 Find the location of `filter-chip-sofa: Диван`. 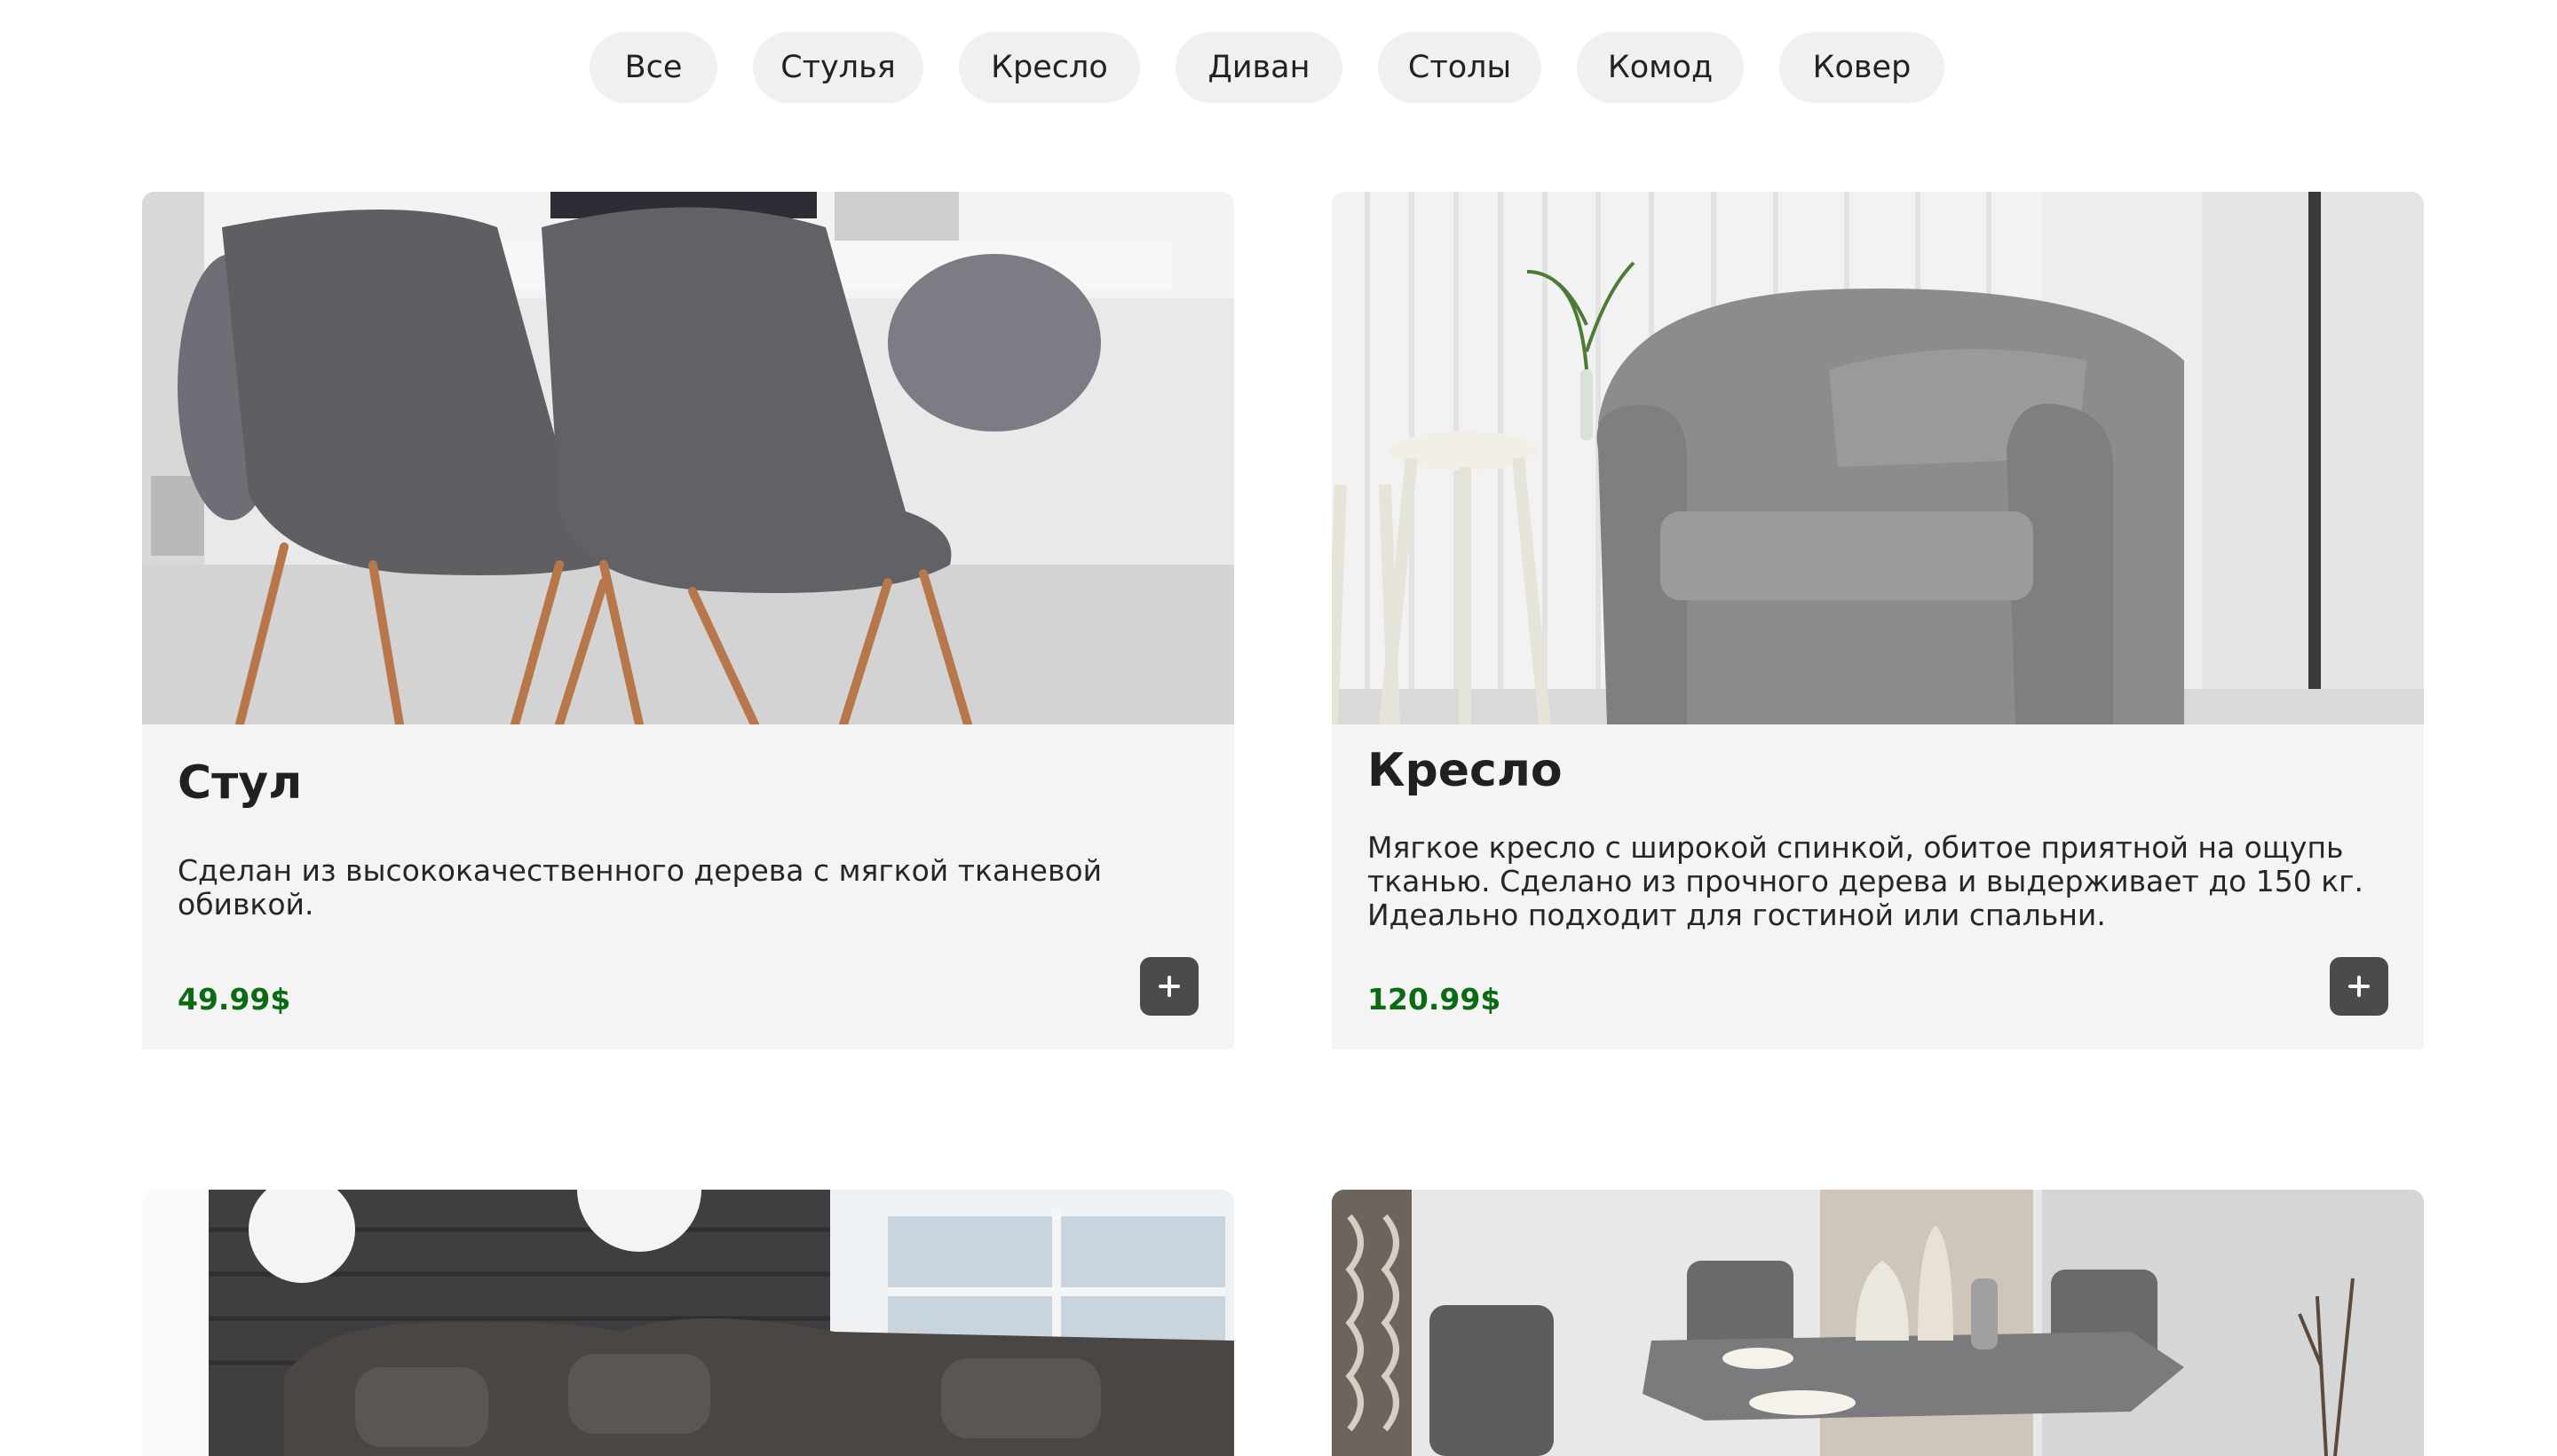

filter-chip-sofa: Диван is located at coordinates (1259, 67).